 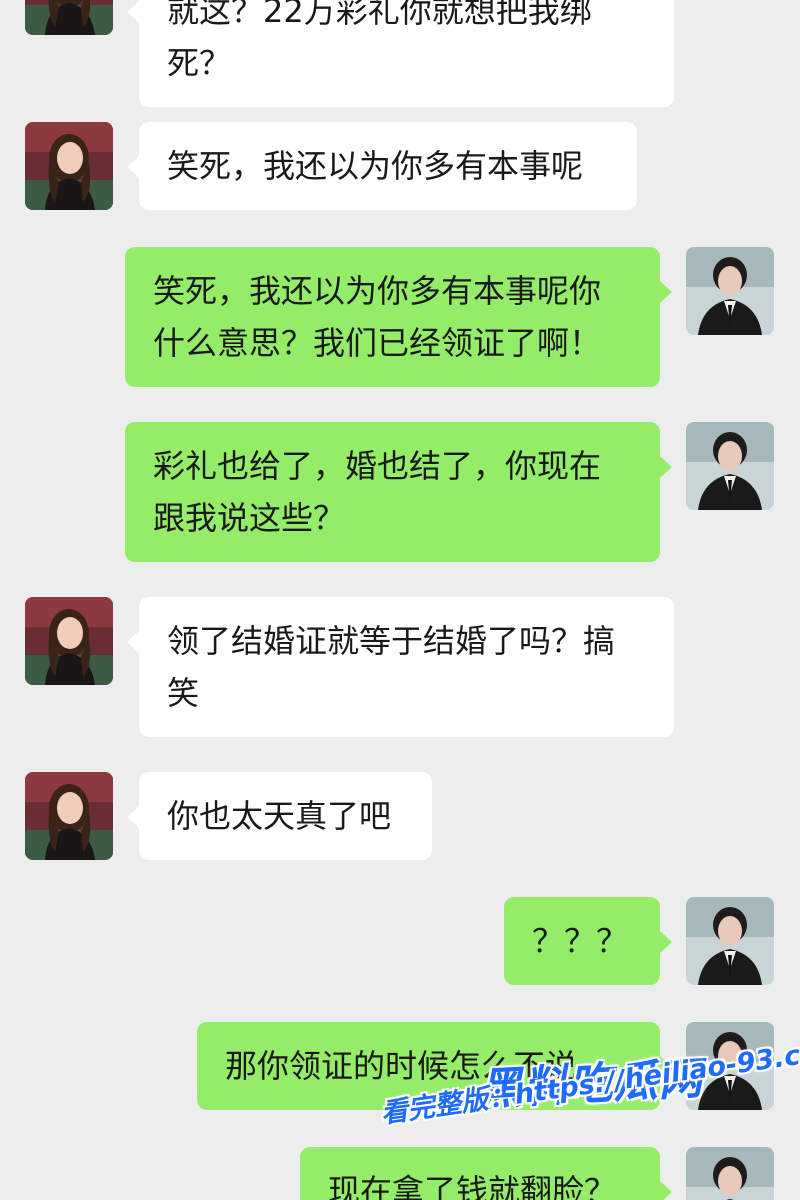 What do you see at coordinates (377, 343) in the screenshot?
I see `message-line: 什么意思？我们已经领证了啊！` at bounding box center [377, 343].